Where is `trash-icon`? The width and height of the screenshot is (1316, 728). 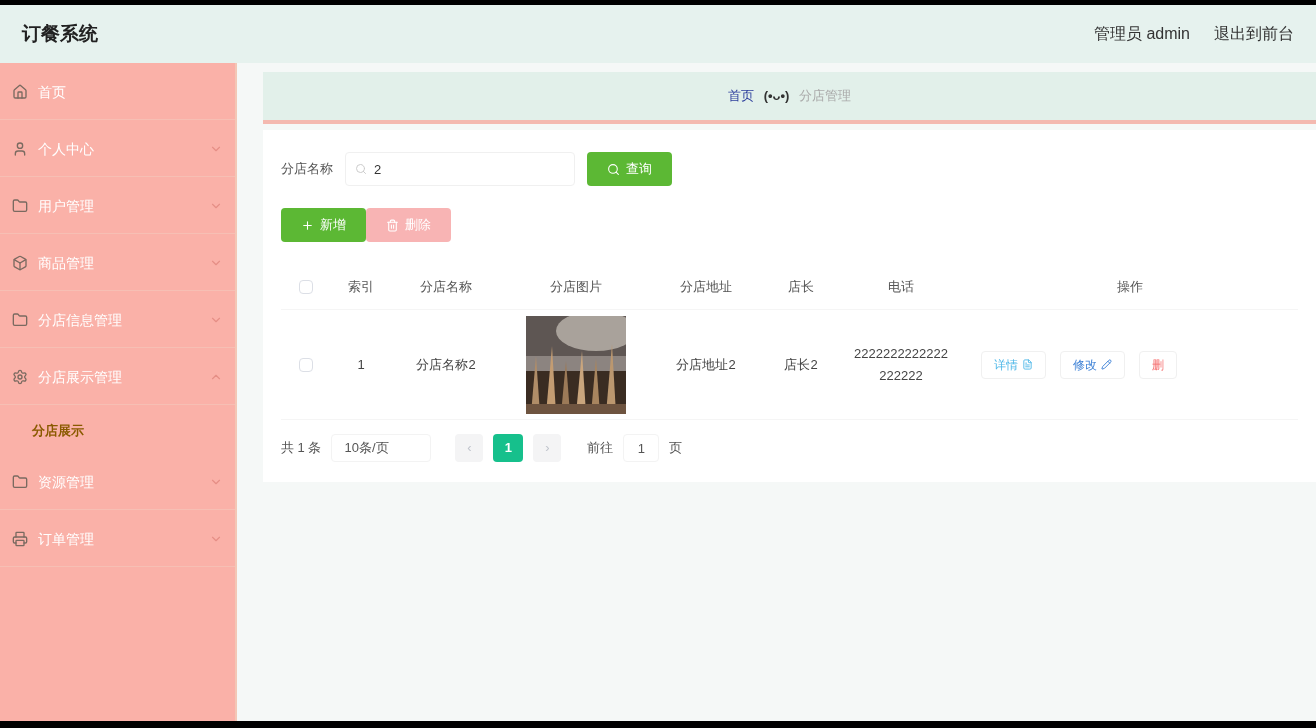
trash-icon is located at coordinates (392, 225).